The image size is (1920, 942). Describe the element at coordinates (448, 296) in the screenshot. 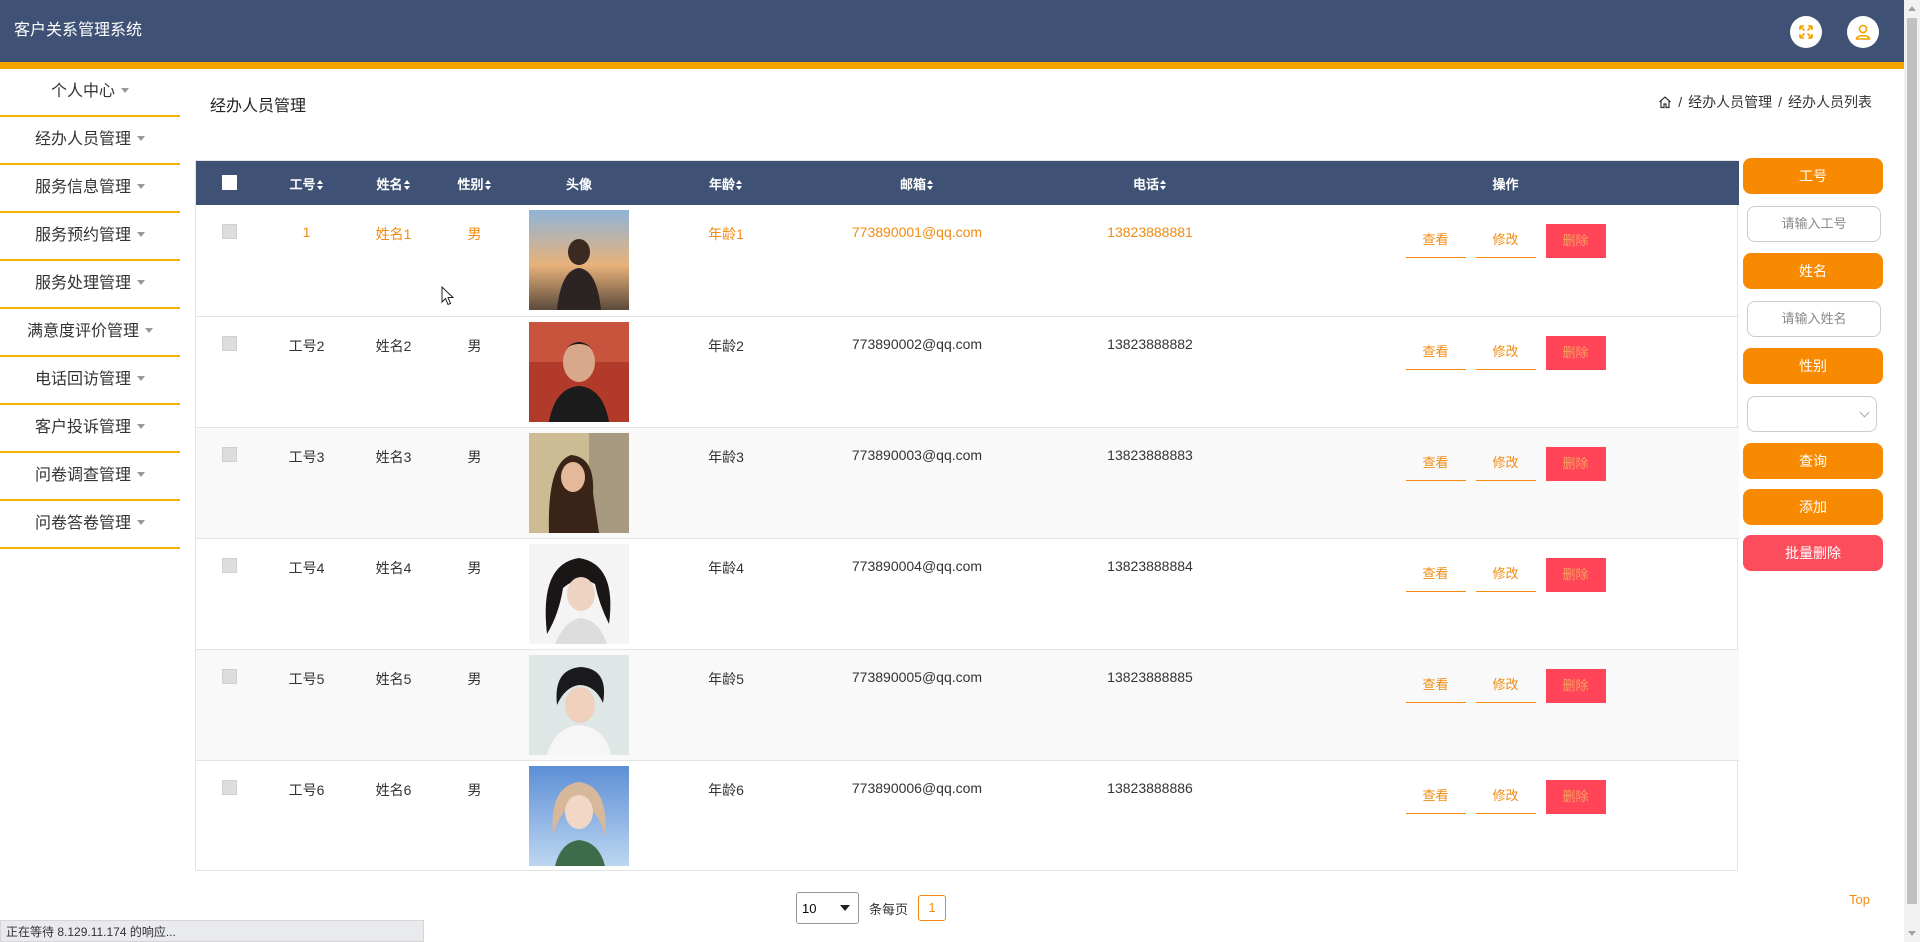

I see `mouse-cursor-icon` at that location.